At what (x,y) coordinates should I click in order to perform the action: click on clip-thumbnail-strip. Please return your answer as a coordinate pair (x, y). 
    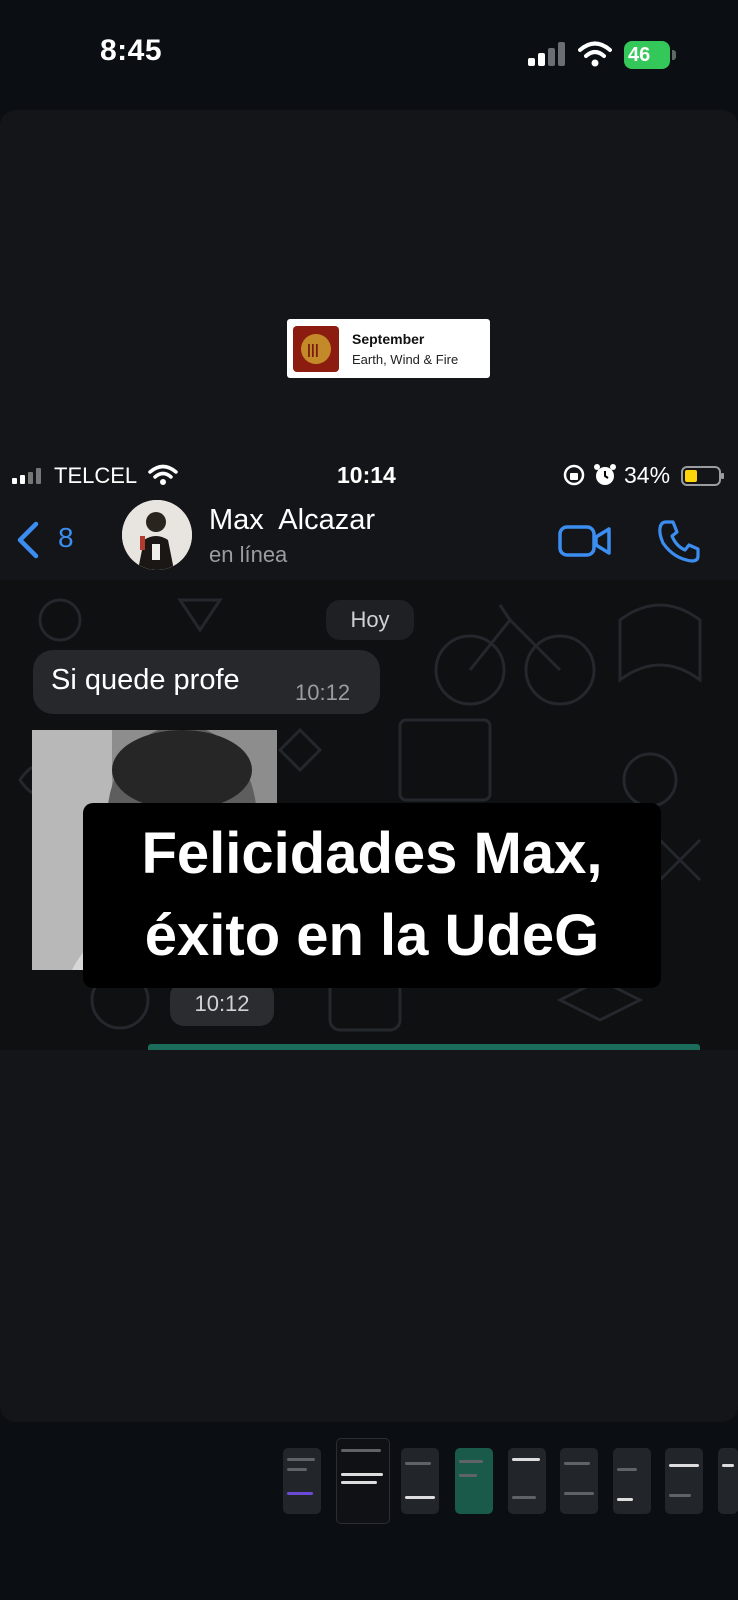
    Looking at the image, I should click on (369, 1478).